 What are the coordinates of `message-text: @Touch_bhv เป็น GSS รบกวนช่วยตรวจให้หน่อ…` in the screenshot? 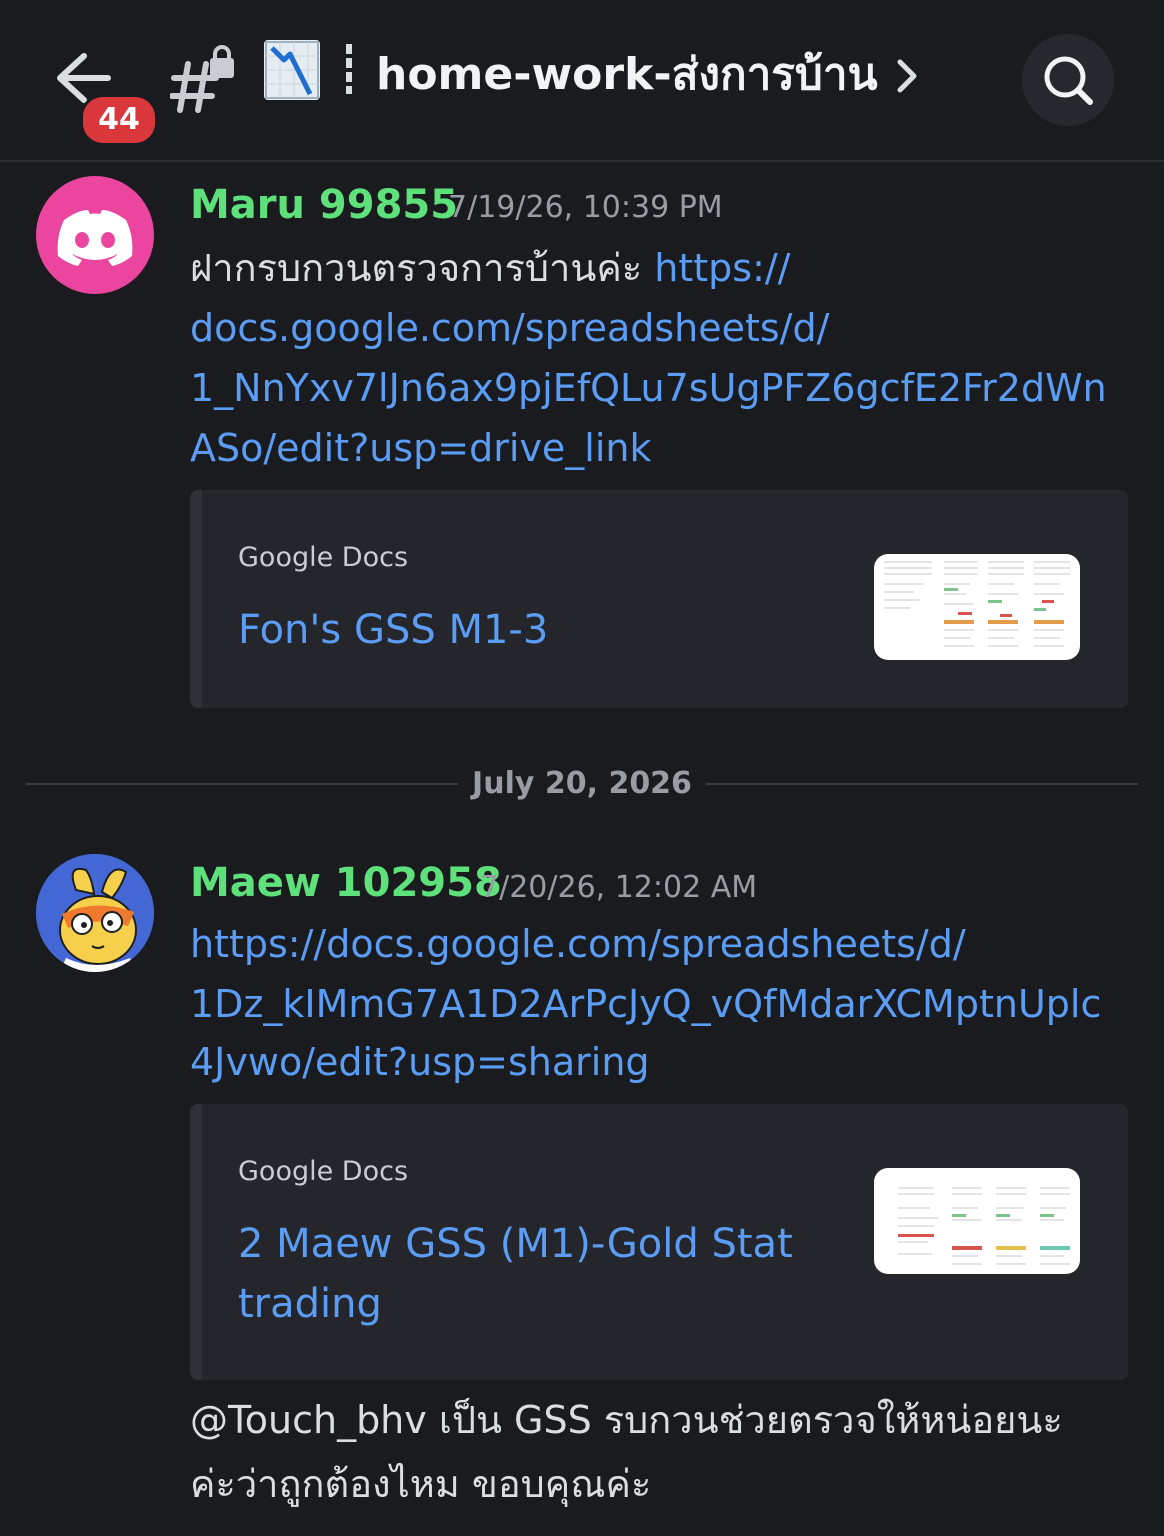 It's located at (626, 1420).